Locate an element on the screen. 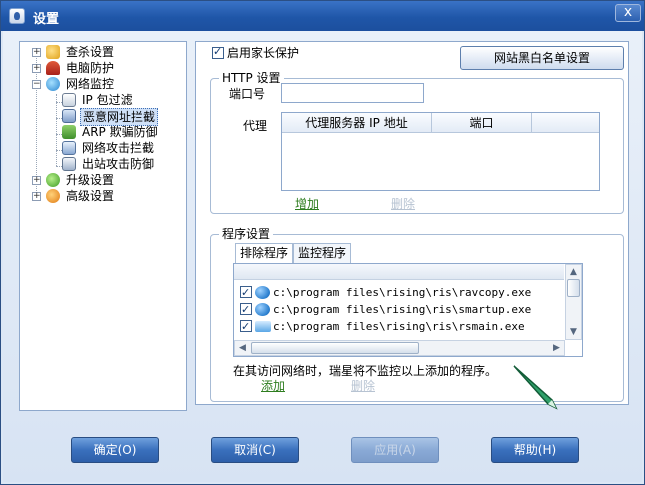 This screenshot has height=485, width=645. upgrade-icon is located at coordinates (53, 180).